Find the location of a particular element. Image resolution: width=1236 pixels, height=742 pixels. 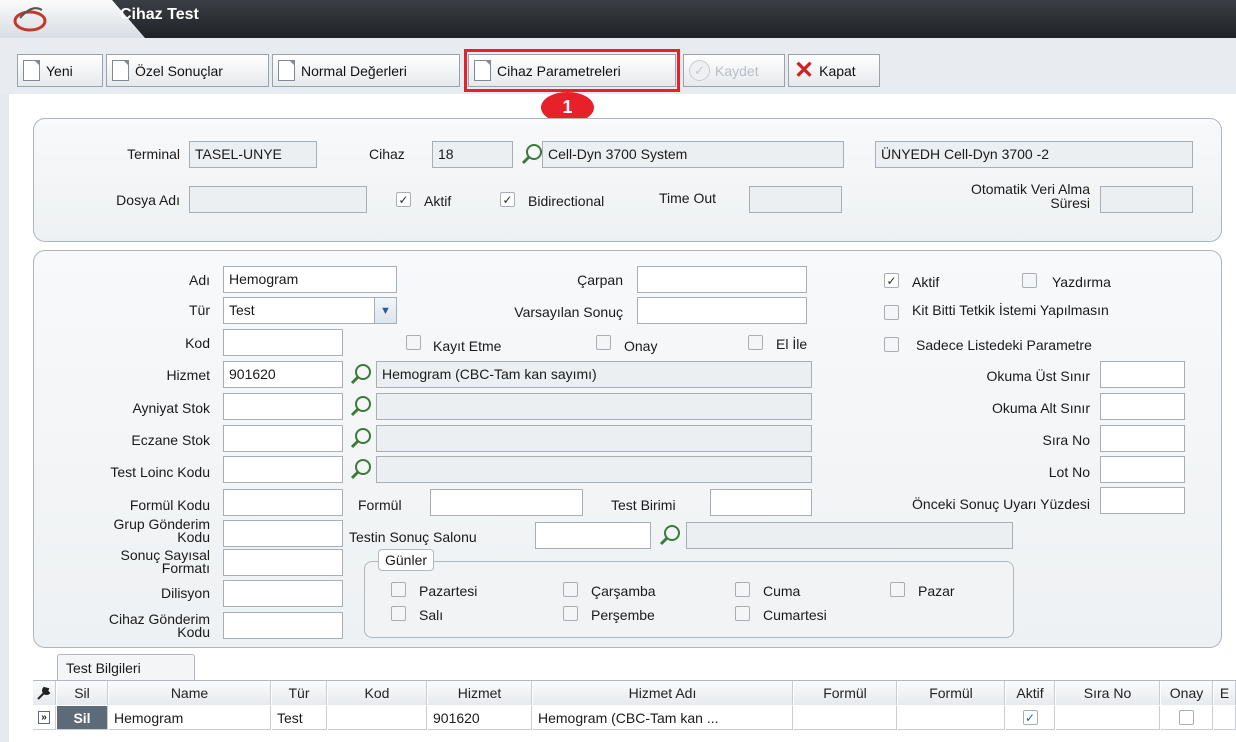

pharmacy-stock-name-field is located at coordinates (594, 438).